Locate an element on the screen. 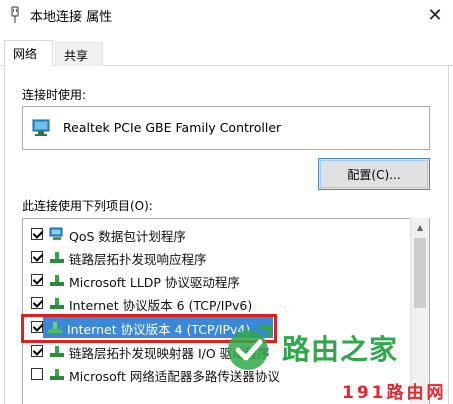 Image resolution: width=453 pixels, height=404 pixels. tab-network: 网络 is located at coordinates (28, 53).